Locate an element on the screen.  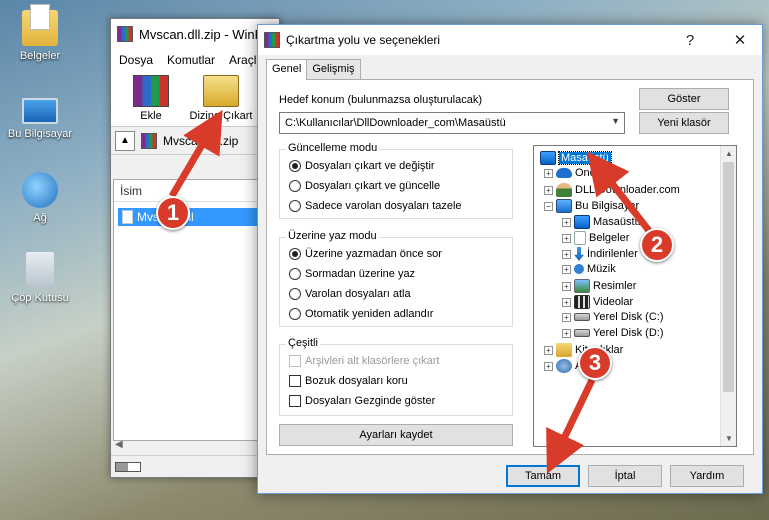
winrar-pathbar: ▲ Mvscan.dll.zip is located at coordinates (195, 141).